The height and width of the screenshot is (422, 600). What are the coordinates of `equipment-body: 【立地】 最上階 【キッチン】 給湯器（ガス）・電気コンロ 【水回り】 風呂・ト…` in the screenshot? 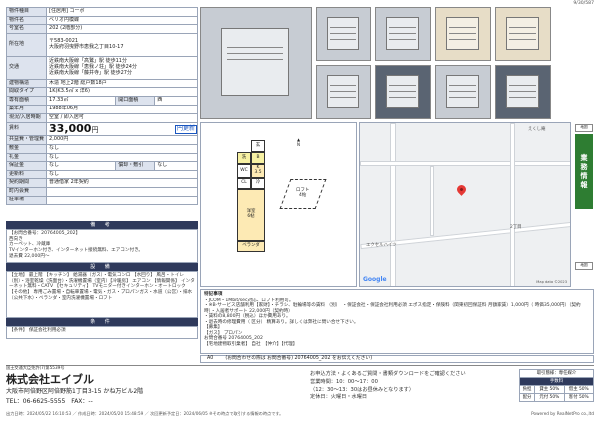 It's located at (102, 294).